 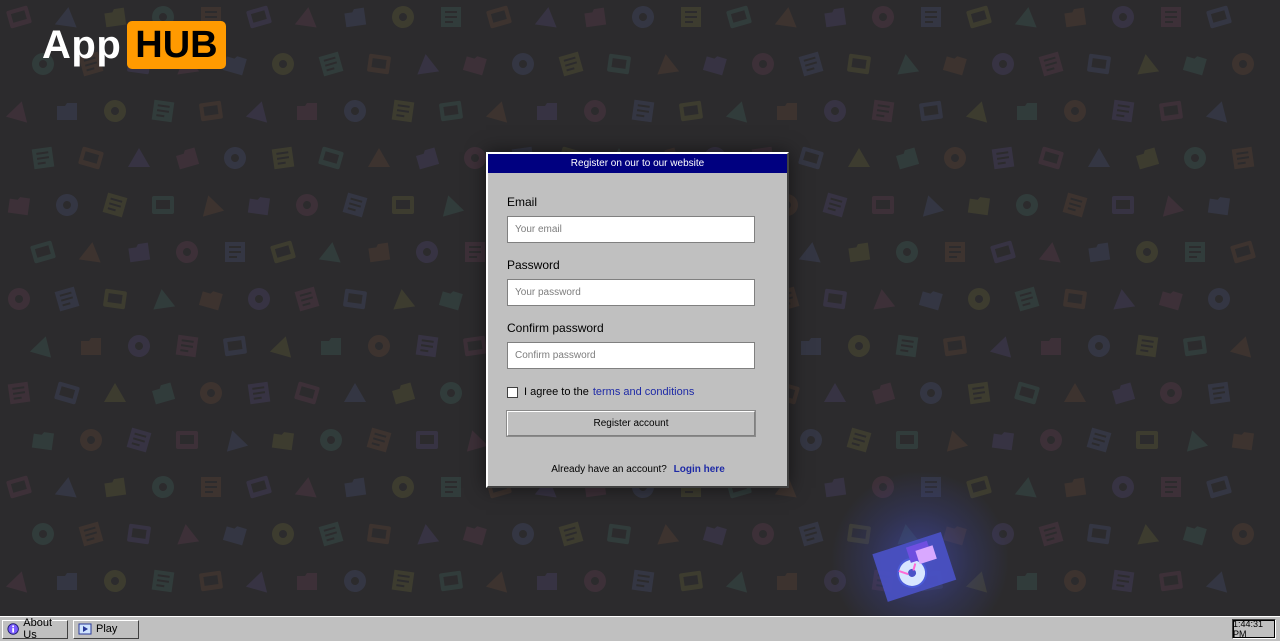 What do you see at coordinates (699, 469) in the screenshot?
I see `login-link: Login here` at bounding box center [699, 469].